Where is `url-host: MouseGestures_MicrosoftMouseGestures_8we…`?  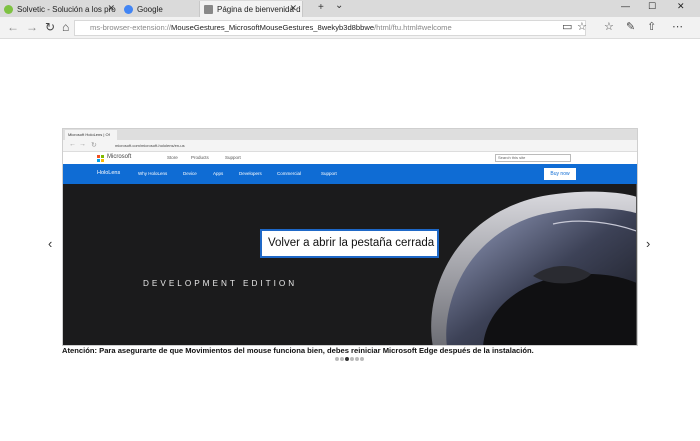 url-host: MouseGestures_MicrosoftMouseGestures_8we… is located at coordinates (273, 27).